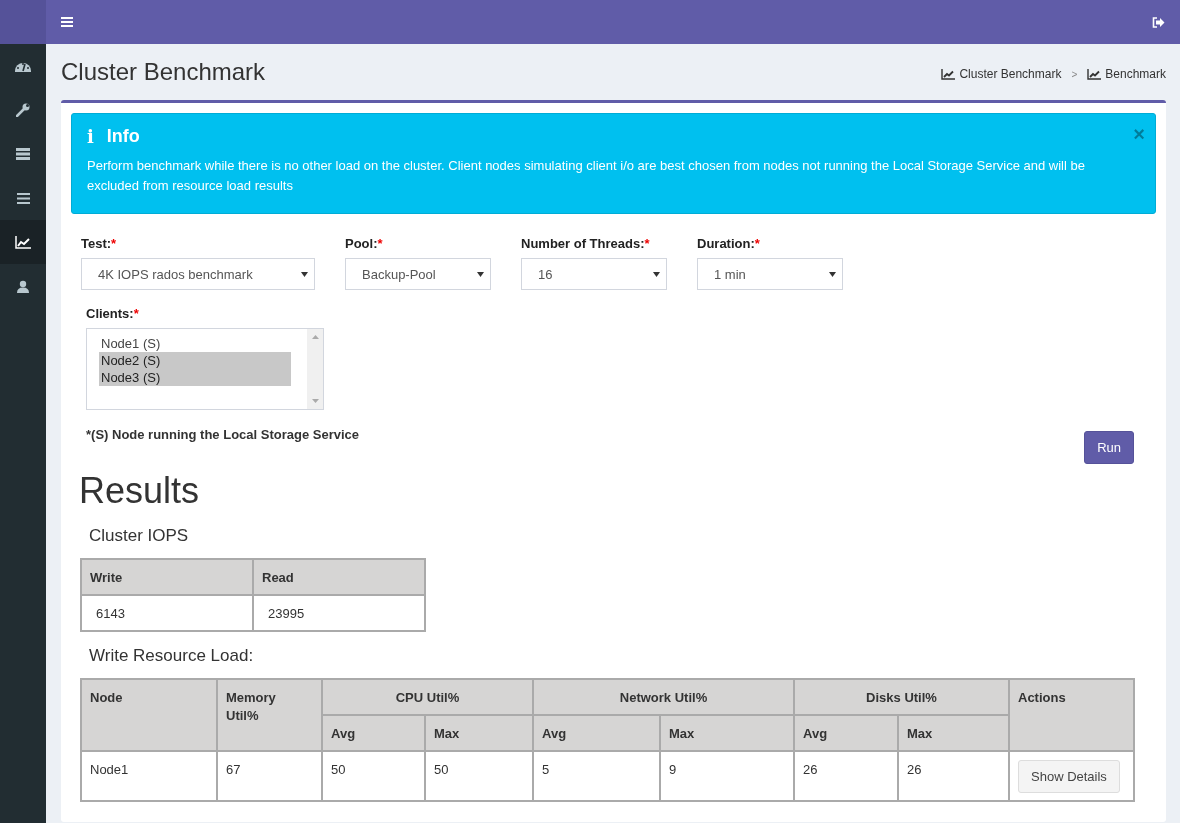  What do you see at coordinates (427, 697) in the screenshot?
I see `column-header: CPU Util%` at bounding box center [427, 697].